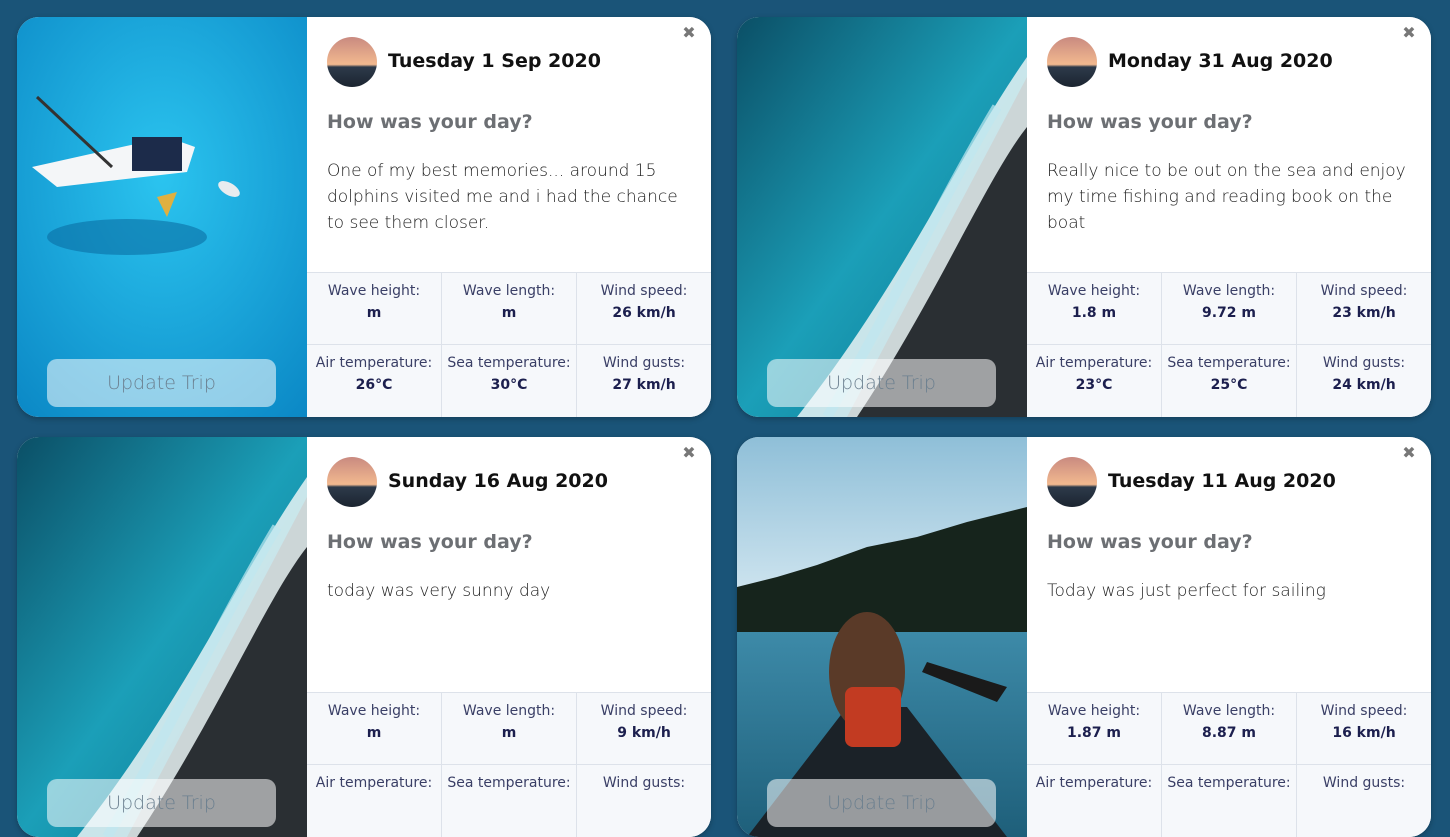 The image size is (1450, 837). Describe the element at coordinates (1364, 729) in the screenshot. I see `stat-wind-speed: Wind speed: 16 km/h` at that location.